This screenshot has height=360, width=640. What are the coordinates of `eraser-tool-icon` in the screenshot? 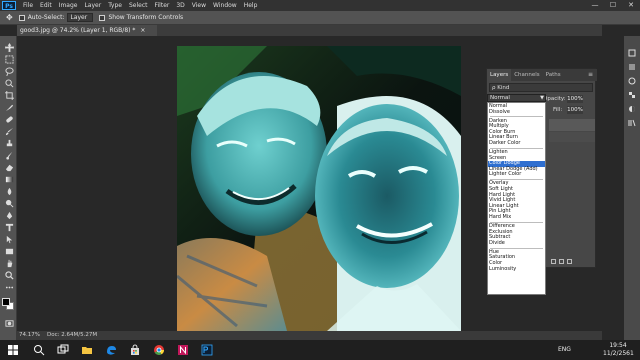 It's located at (9, 167).